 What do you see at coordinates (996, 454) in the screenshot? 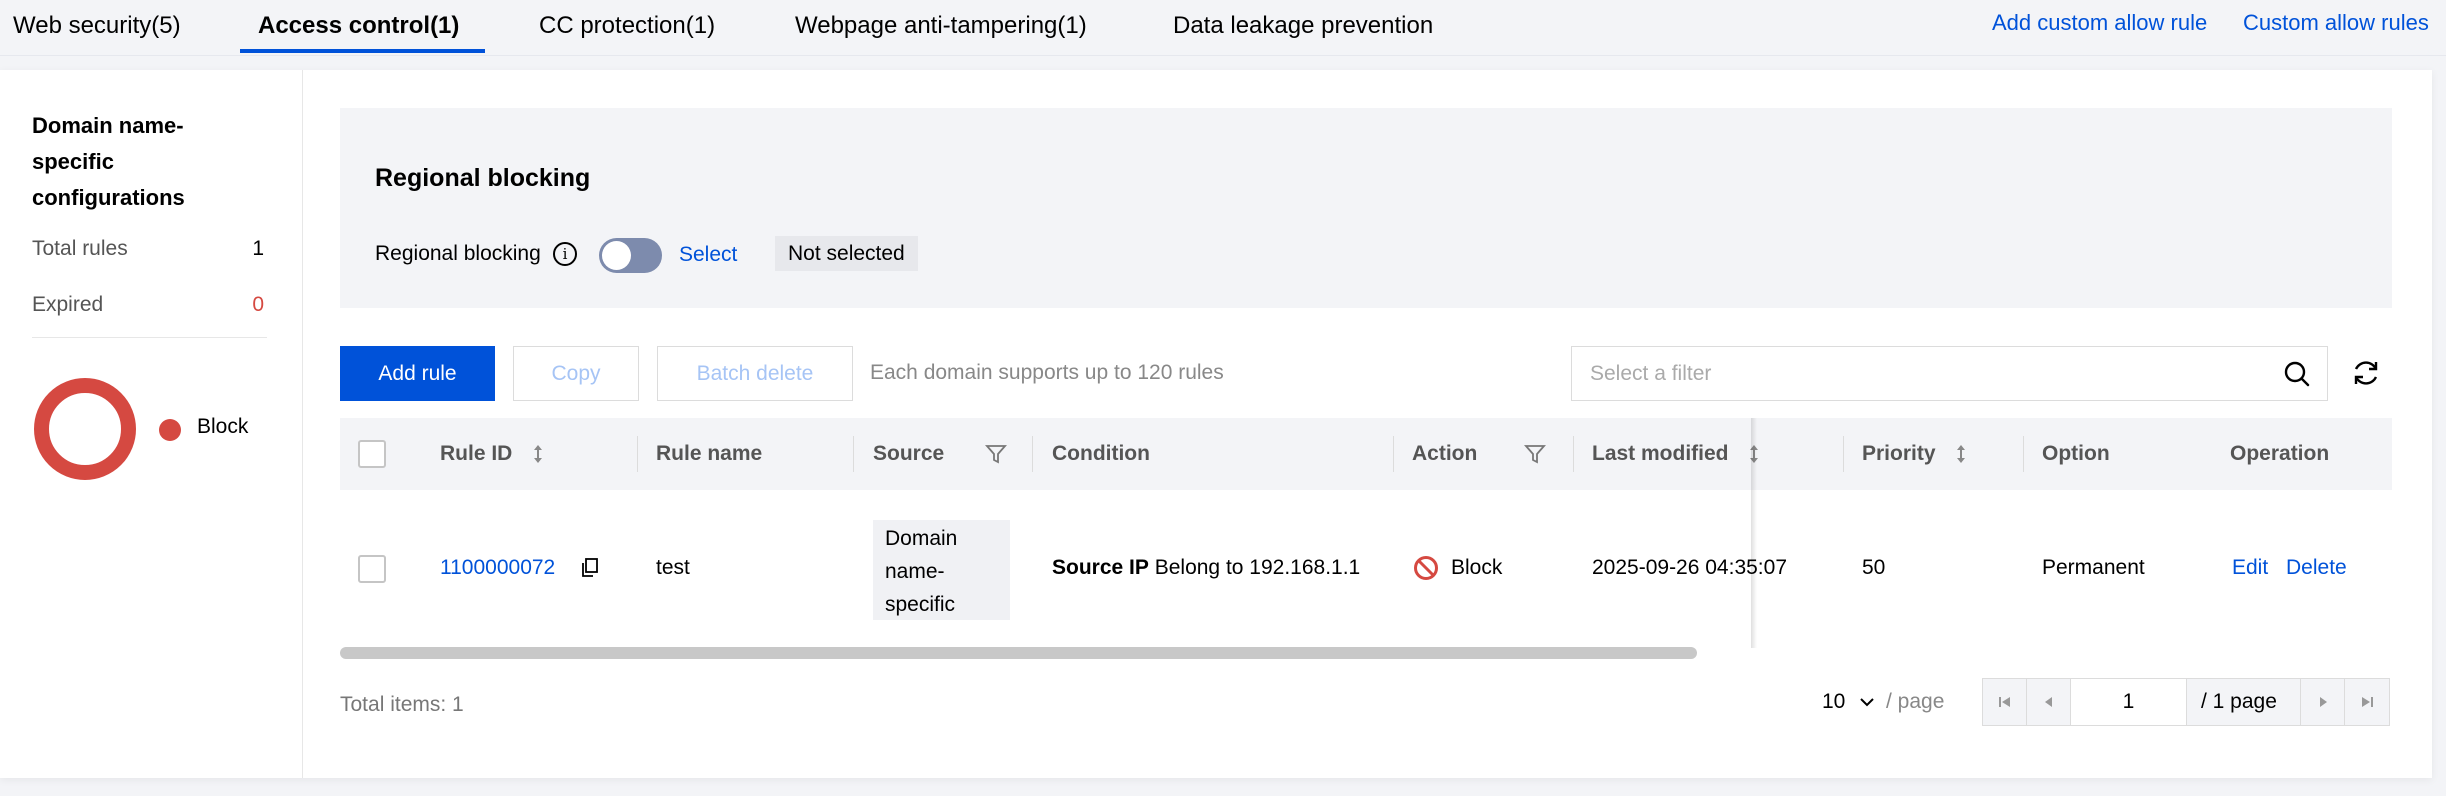
I see `source-filter-icon` at bounding box center [996, 454].